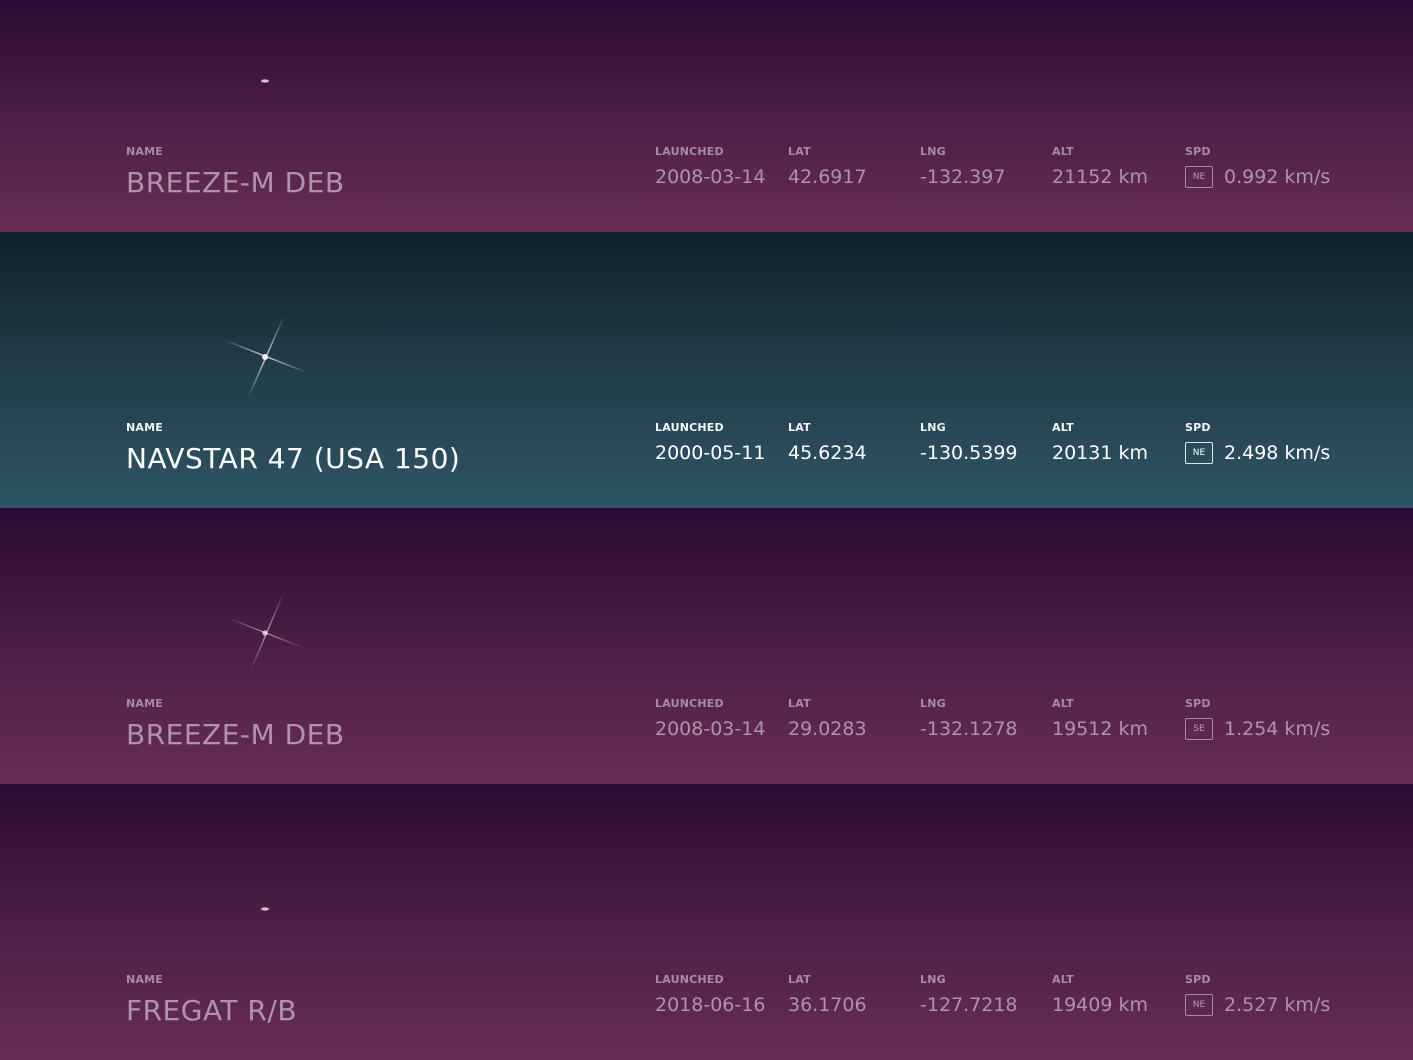  I want to click on alt-value: 21152 km, so click(1100, 177).